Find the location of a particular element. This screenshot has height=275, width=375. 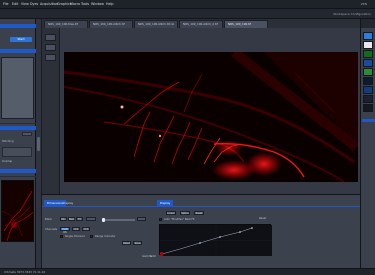

linear-button: Linear is located at coordinates (171, 213).